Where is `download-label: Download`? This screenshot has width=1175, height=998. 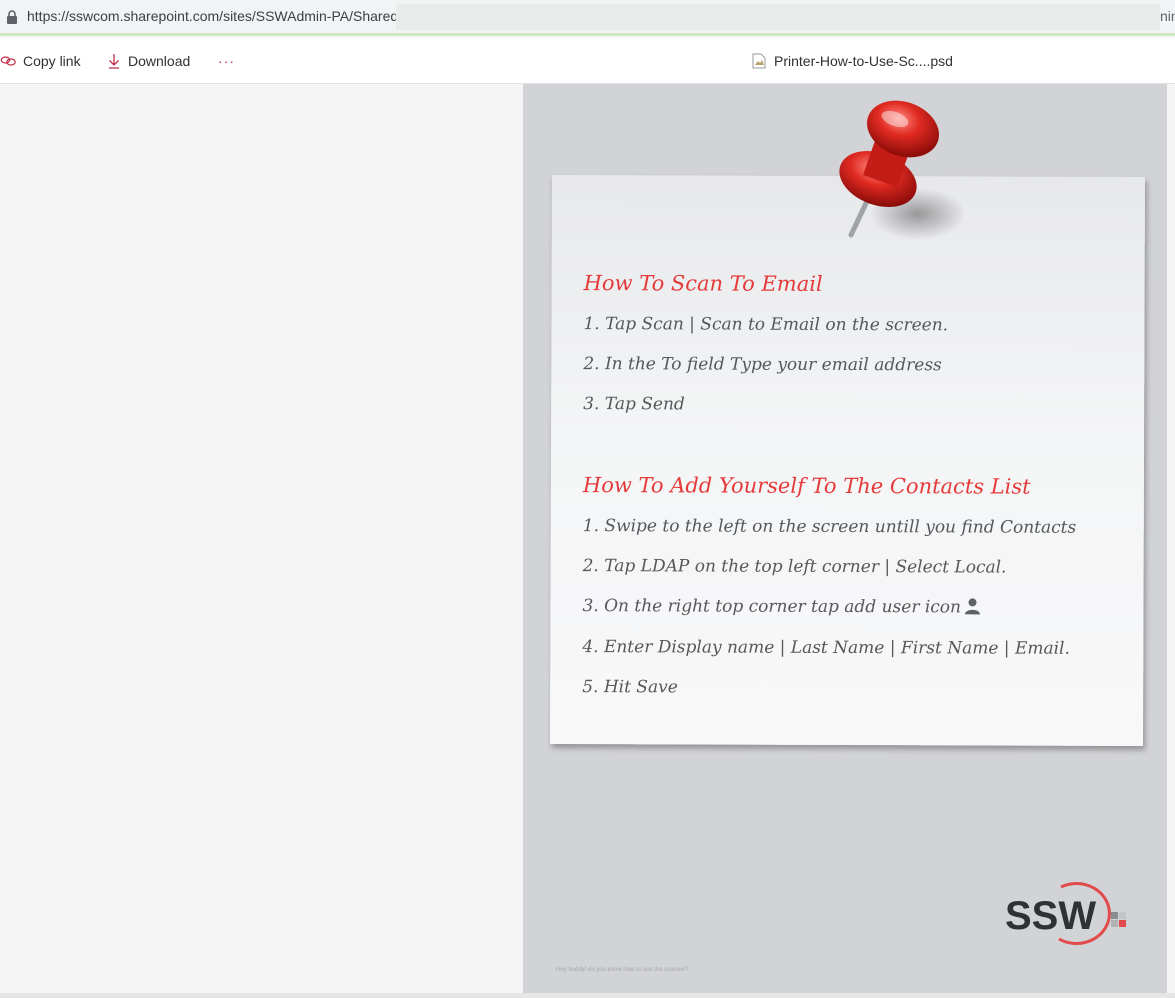
download-label: Download is located at coordinates (159, 61).